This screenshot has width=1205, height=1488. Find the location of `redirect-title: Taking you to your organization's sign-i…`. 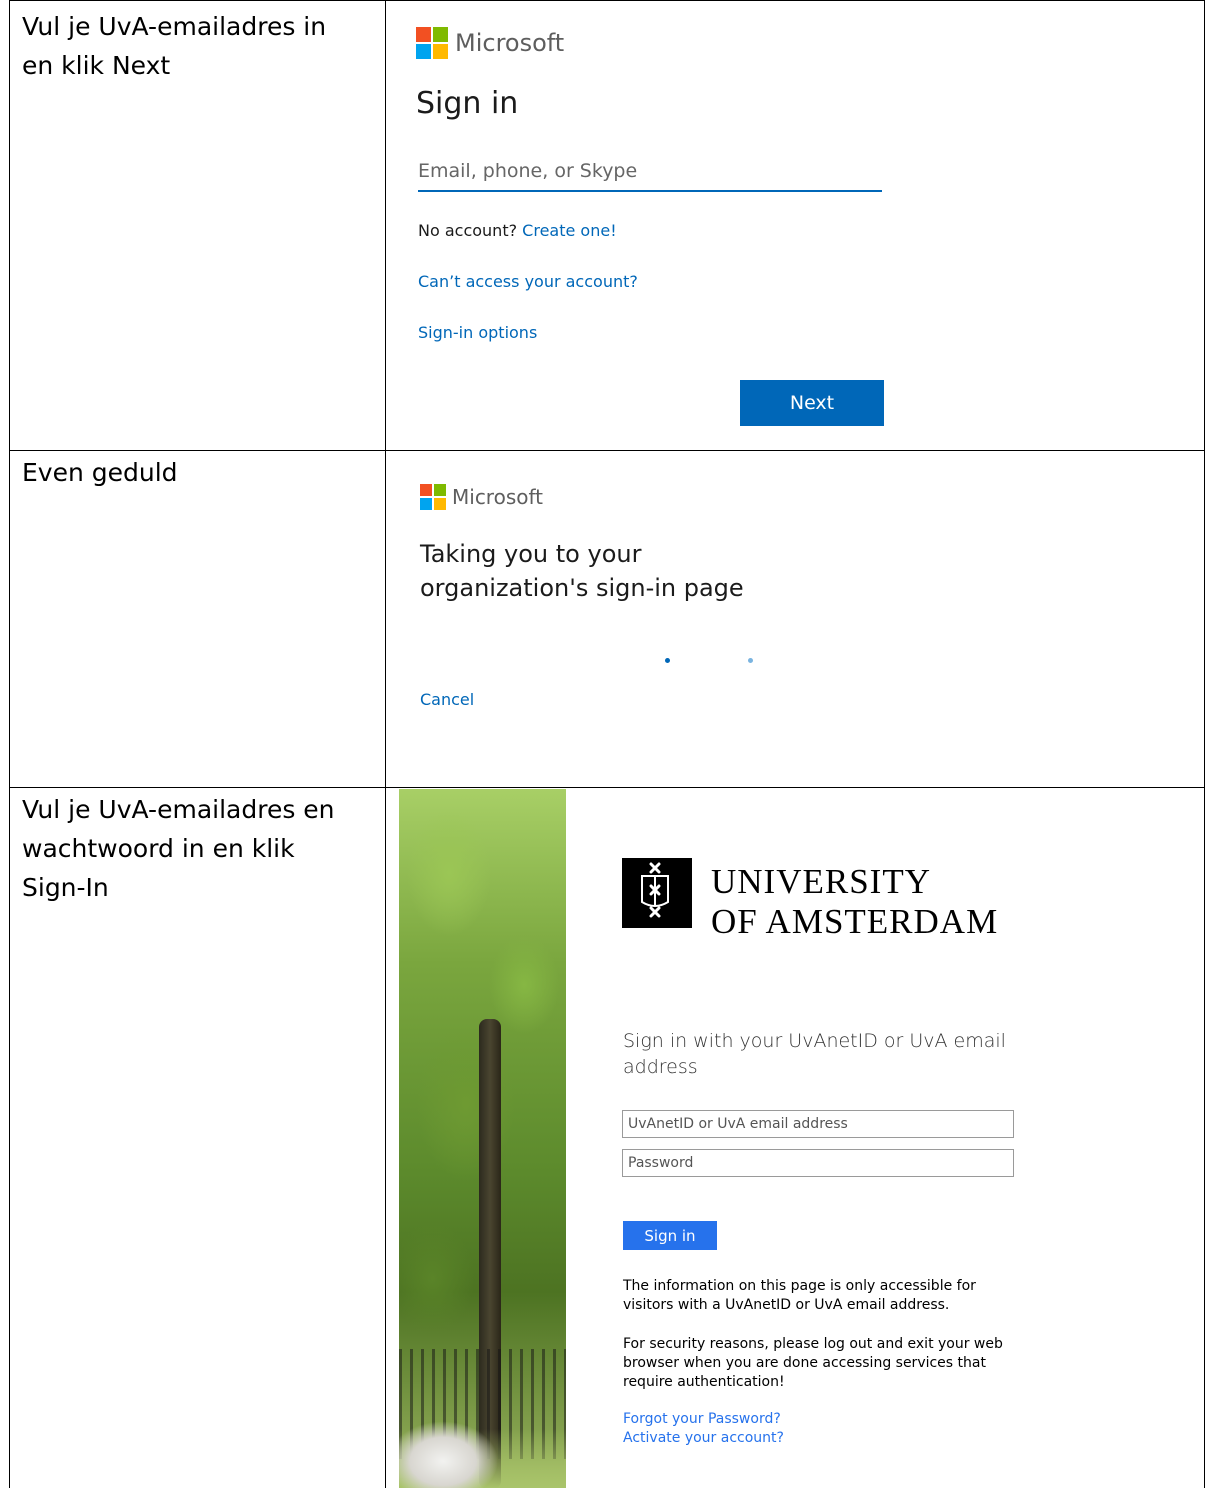

redirect-title: Taking you to your organization's sign-i… is located at coordinates (582, 571).